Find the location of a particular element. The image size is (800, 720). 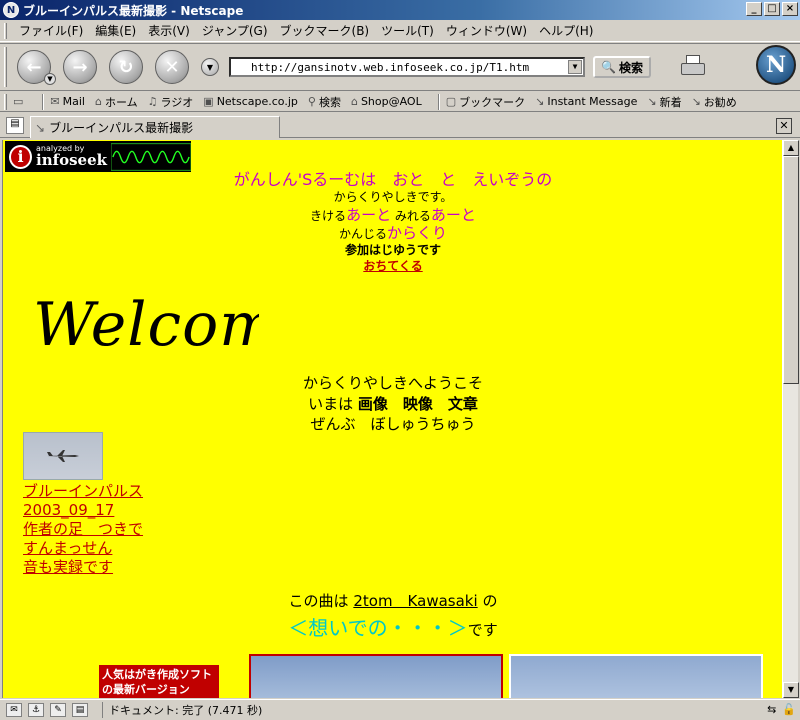

radio-link: ♫ ラジオ is located at coordinates (171, 102).